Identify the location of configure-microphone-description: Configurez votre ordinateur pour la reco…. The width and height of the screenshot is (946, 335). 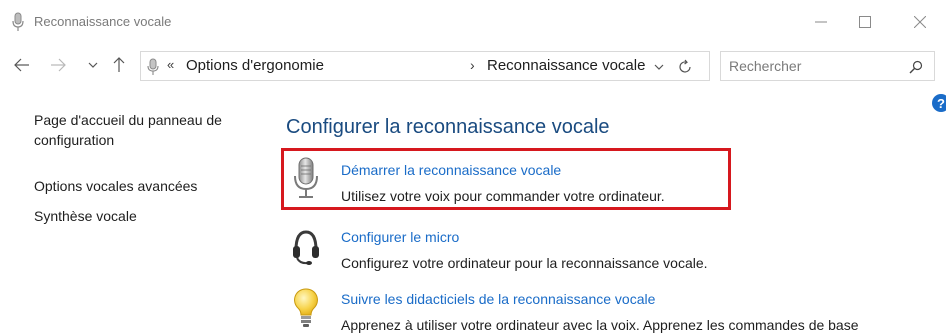
(524, 263).